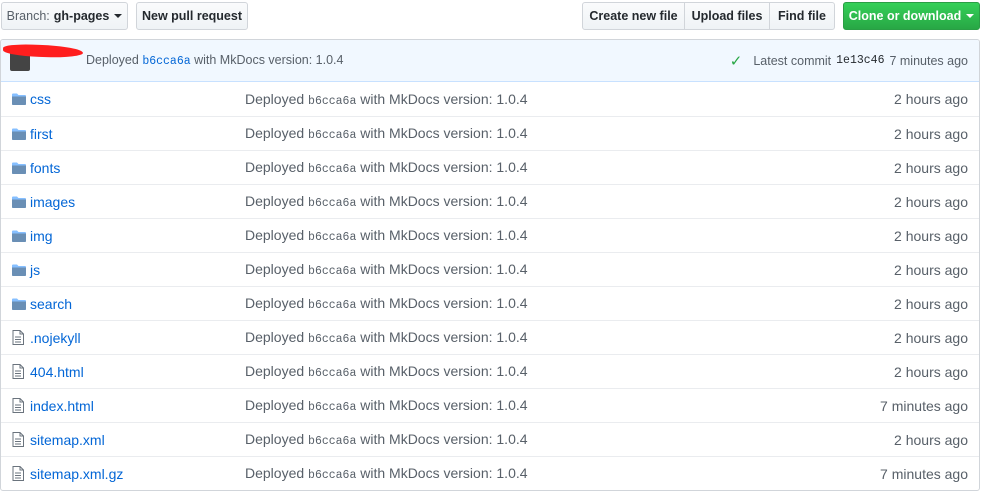 The width and height of the screenshot is (983, 494). Describe the element at coordinates (137, 236) in the screenshot. I see `file-name-link: img` at that location.